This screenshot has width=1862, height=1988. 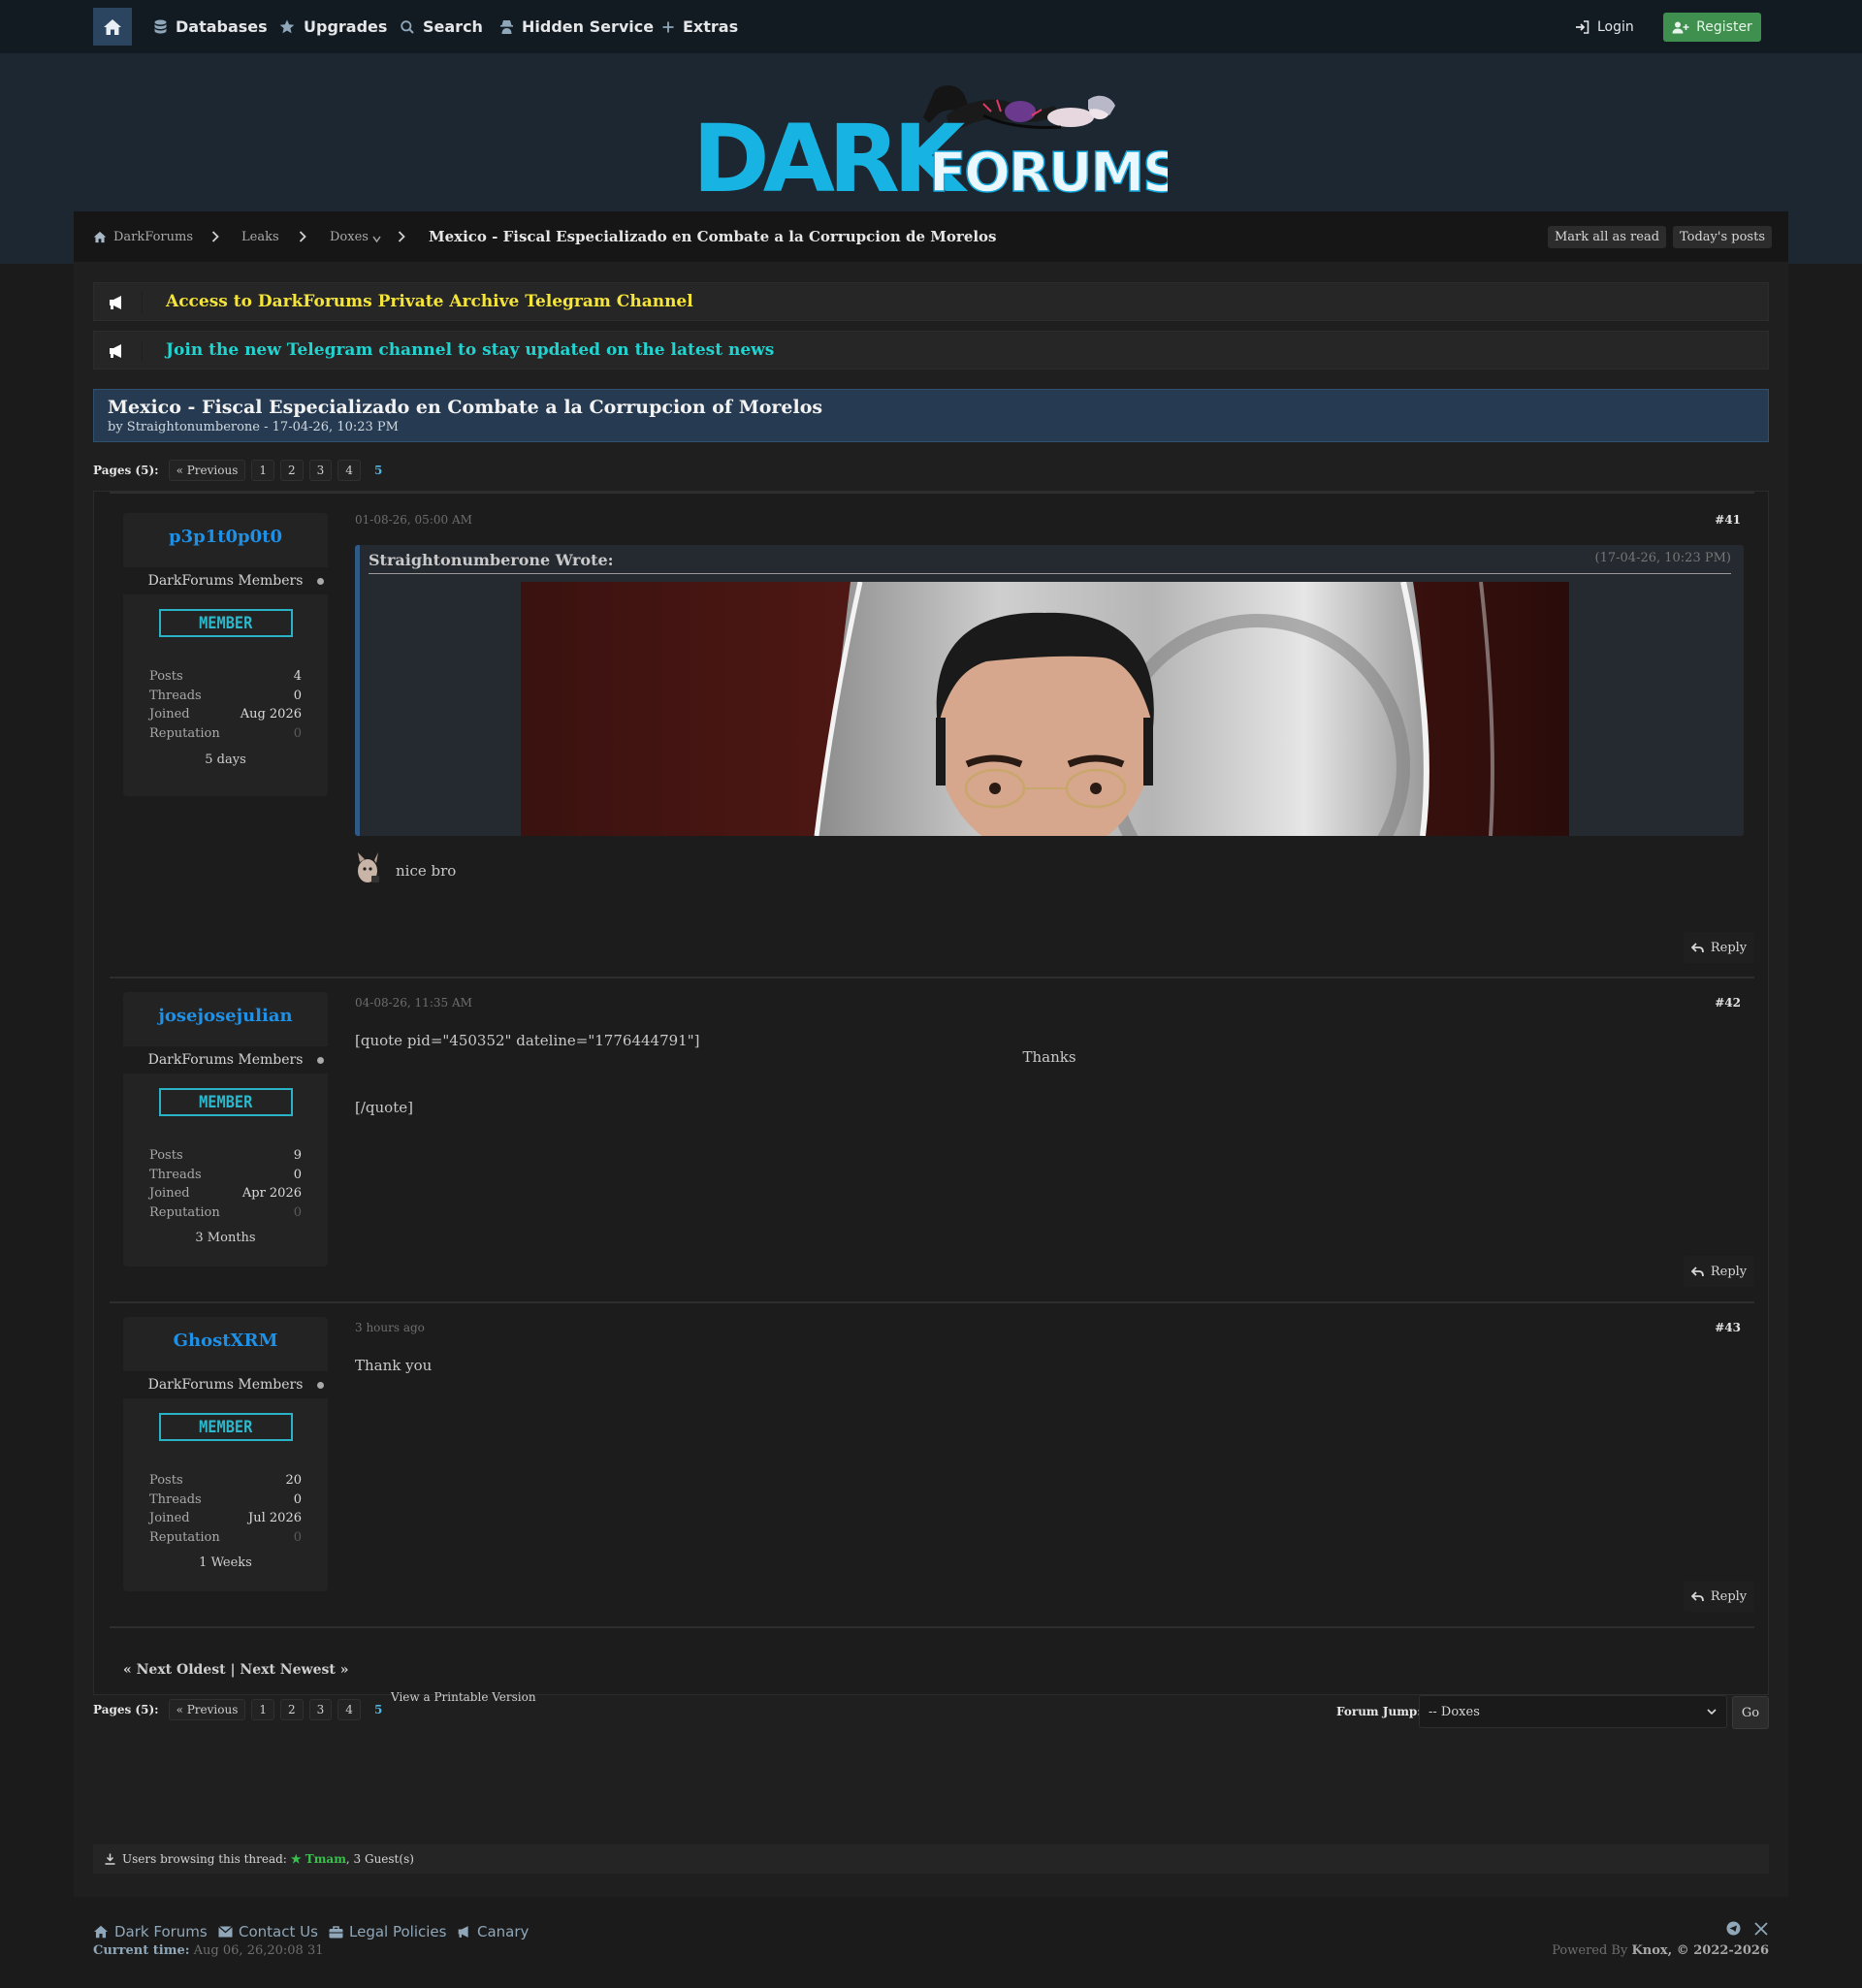 What do you see at coordinates (319, 1859) in the screenshot?
I see `browsing-user-link: ★ Tmam` at bounding box center [319, 1859].